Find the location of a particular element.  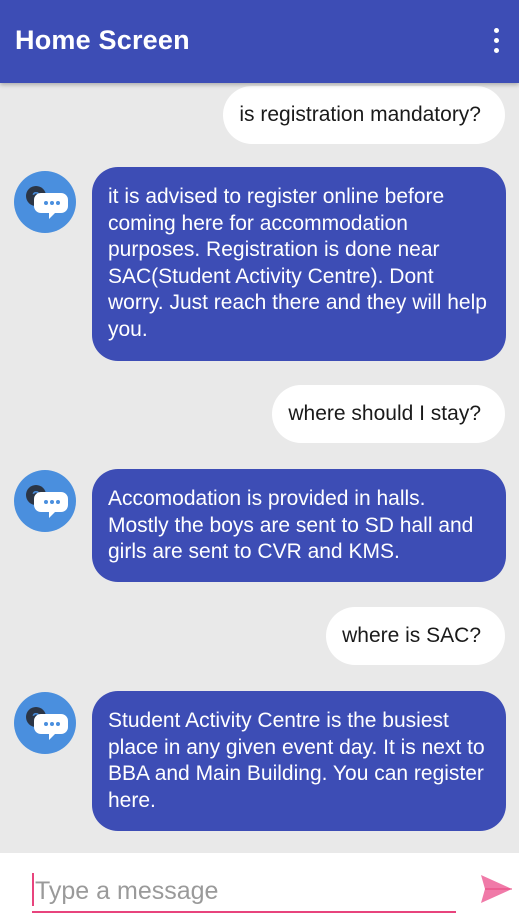

text-cursor is located at coordinates (33, 889).